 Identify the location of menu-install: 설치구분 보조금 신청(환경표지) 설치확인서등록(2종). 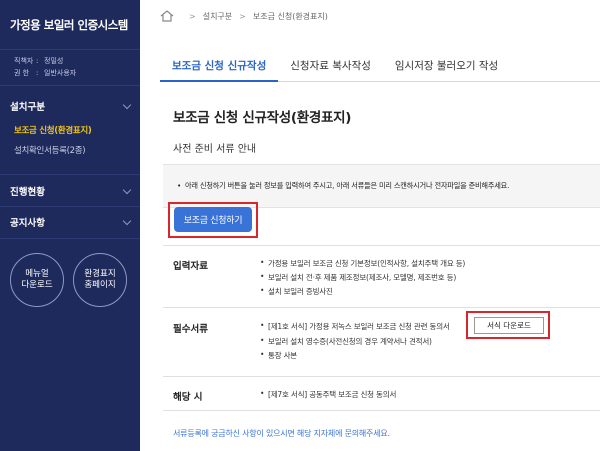
(70, 127).